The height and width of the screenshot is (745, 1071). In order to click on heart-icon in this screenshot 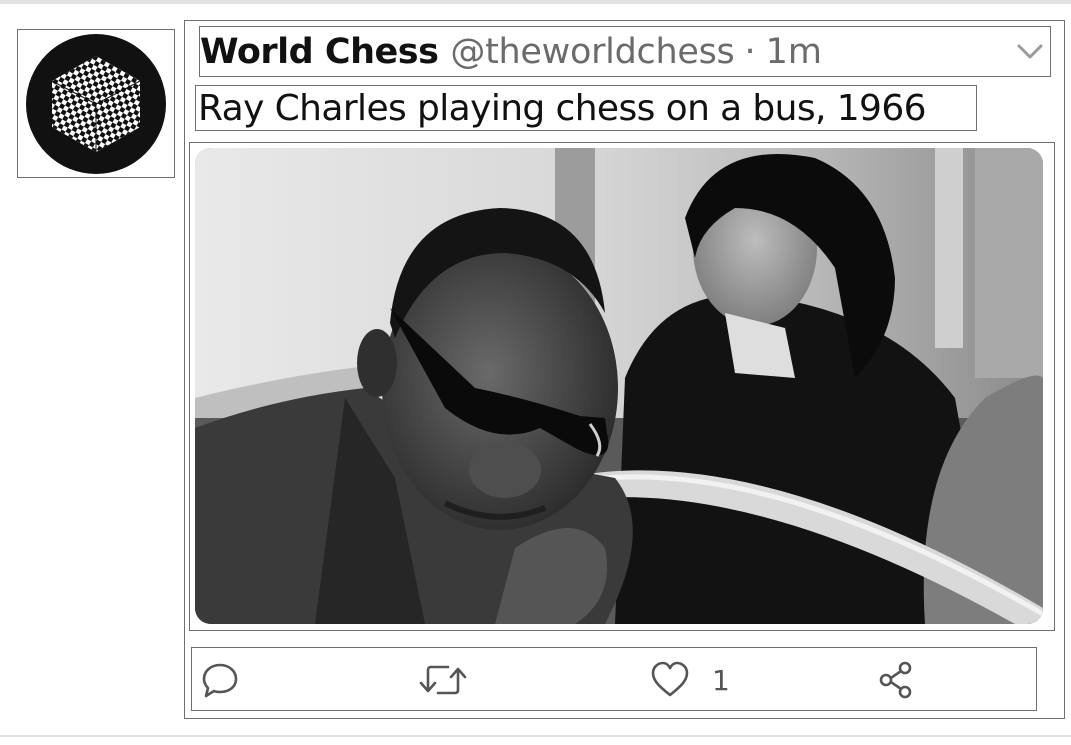, I will do `click(670, 679)`.